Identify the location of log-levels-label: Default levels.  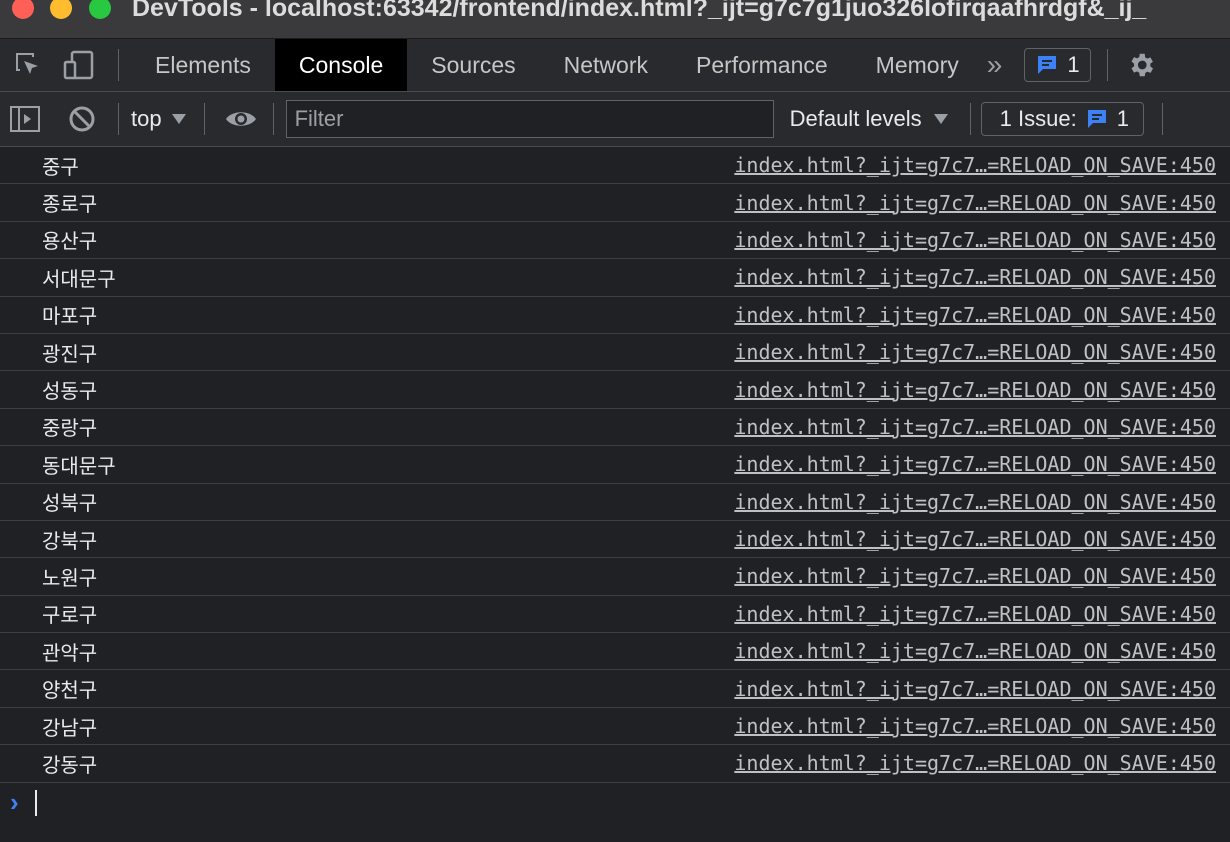
(855, 118).